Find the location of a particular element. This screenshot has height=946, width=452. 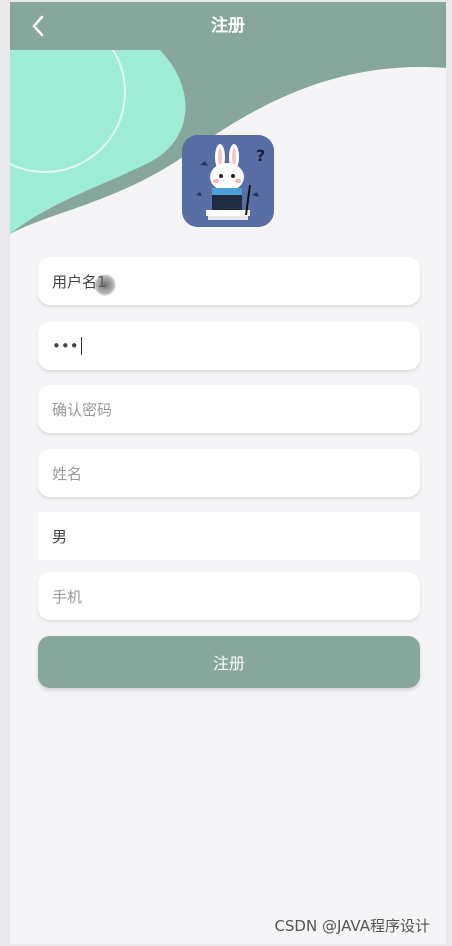

gender-value: 男 is located at coordinates (60, 536).